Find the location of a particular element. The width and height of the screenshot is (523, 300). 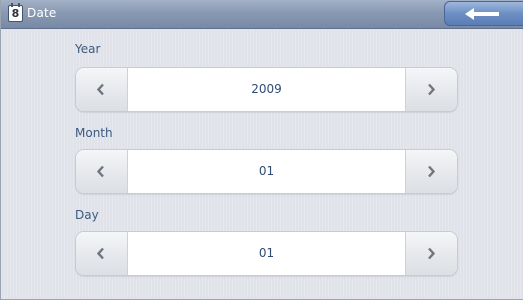

calendar-icon-text: 8 is located at coordinates (15, 13).